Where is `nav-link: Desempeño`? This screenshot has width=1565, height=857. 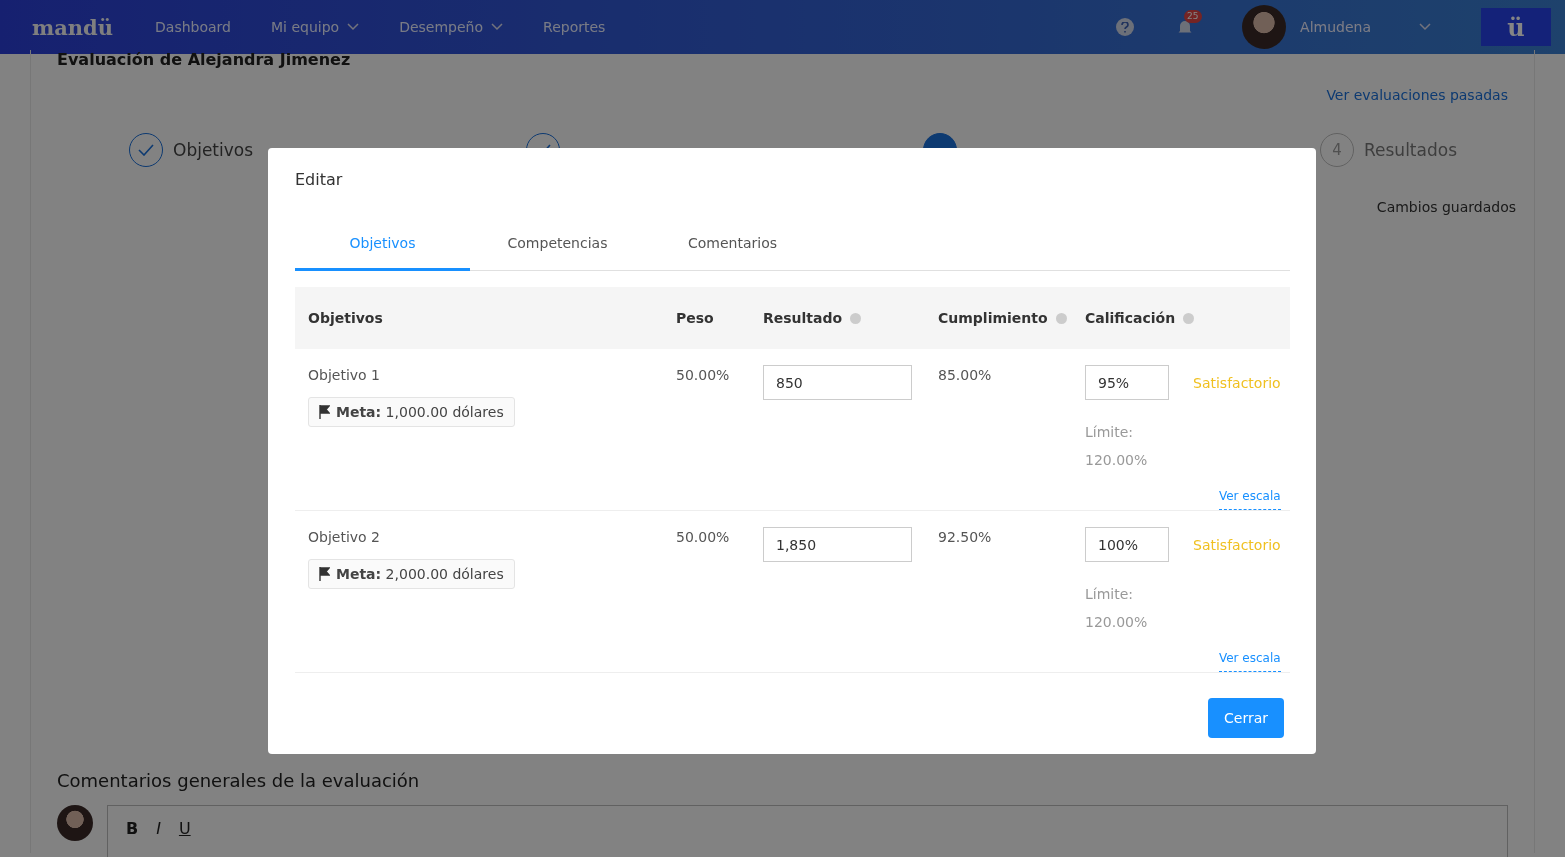
nav-link: Desempeño is located at coordinates (451, 27).